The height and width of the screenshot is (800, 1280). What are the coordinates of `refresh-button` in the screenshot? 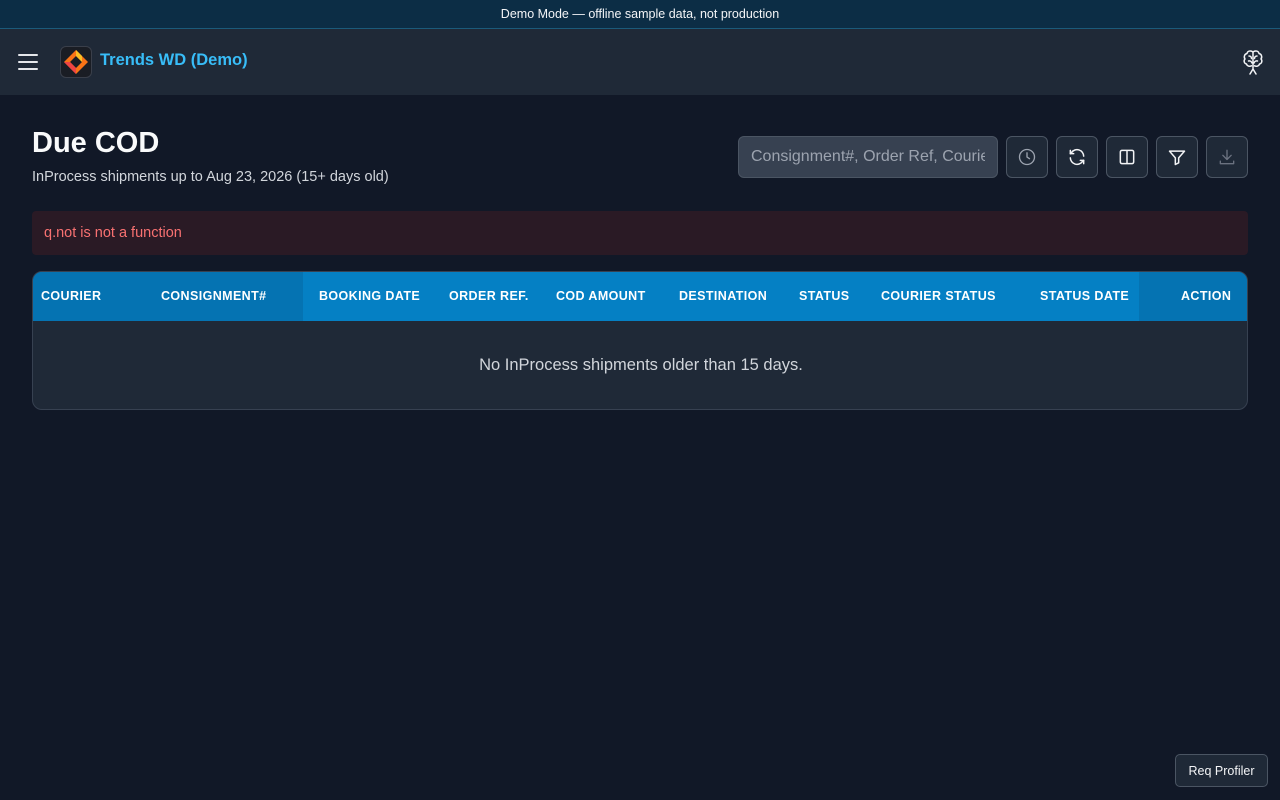 It's located at (1077, 157).